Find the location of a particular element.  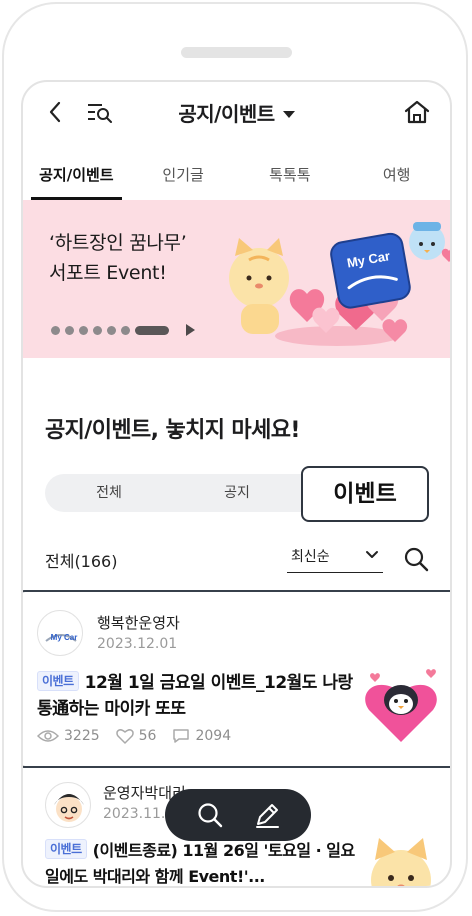

post-author: 행복한운영자 is located at coordinates (138, 622).